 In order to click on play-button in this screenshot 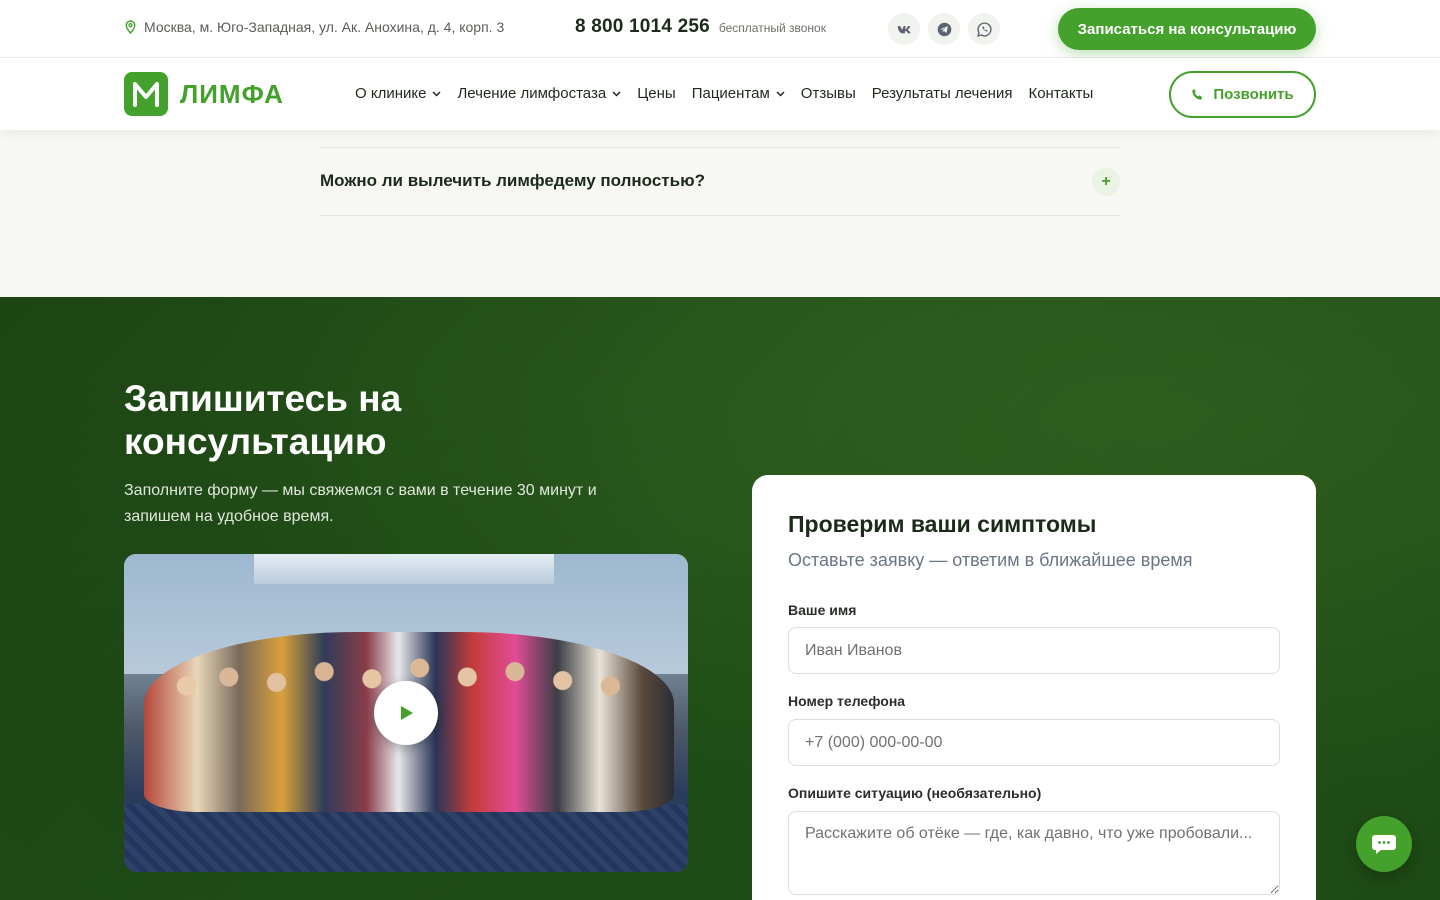, I will do `click(406, 713)`.